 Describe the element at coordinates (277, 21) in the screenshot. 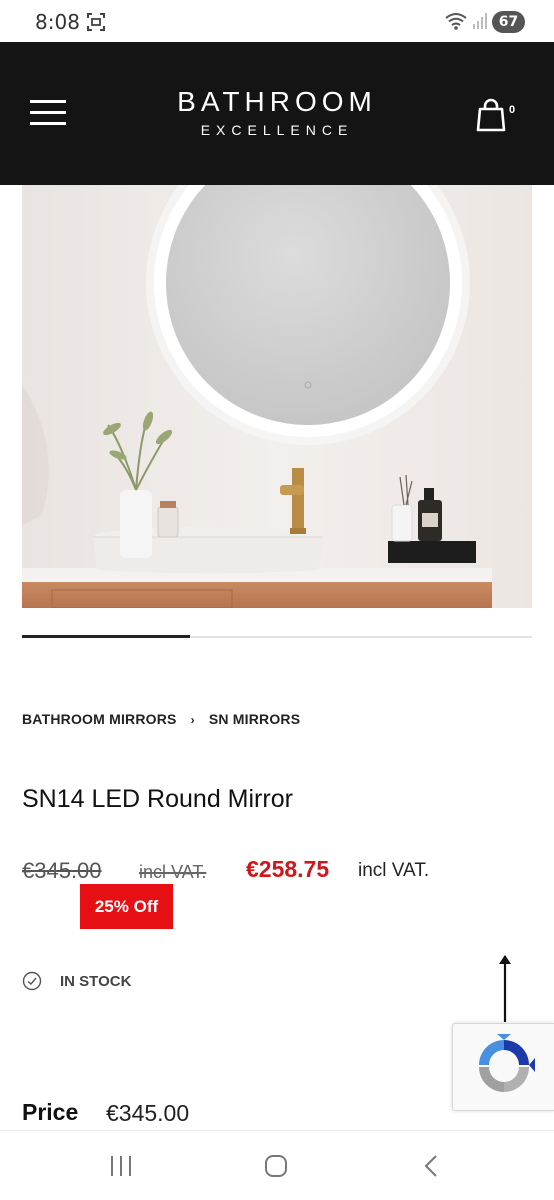

I see `status-bar: 8:08 67` at that location.